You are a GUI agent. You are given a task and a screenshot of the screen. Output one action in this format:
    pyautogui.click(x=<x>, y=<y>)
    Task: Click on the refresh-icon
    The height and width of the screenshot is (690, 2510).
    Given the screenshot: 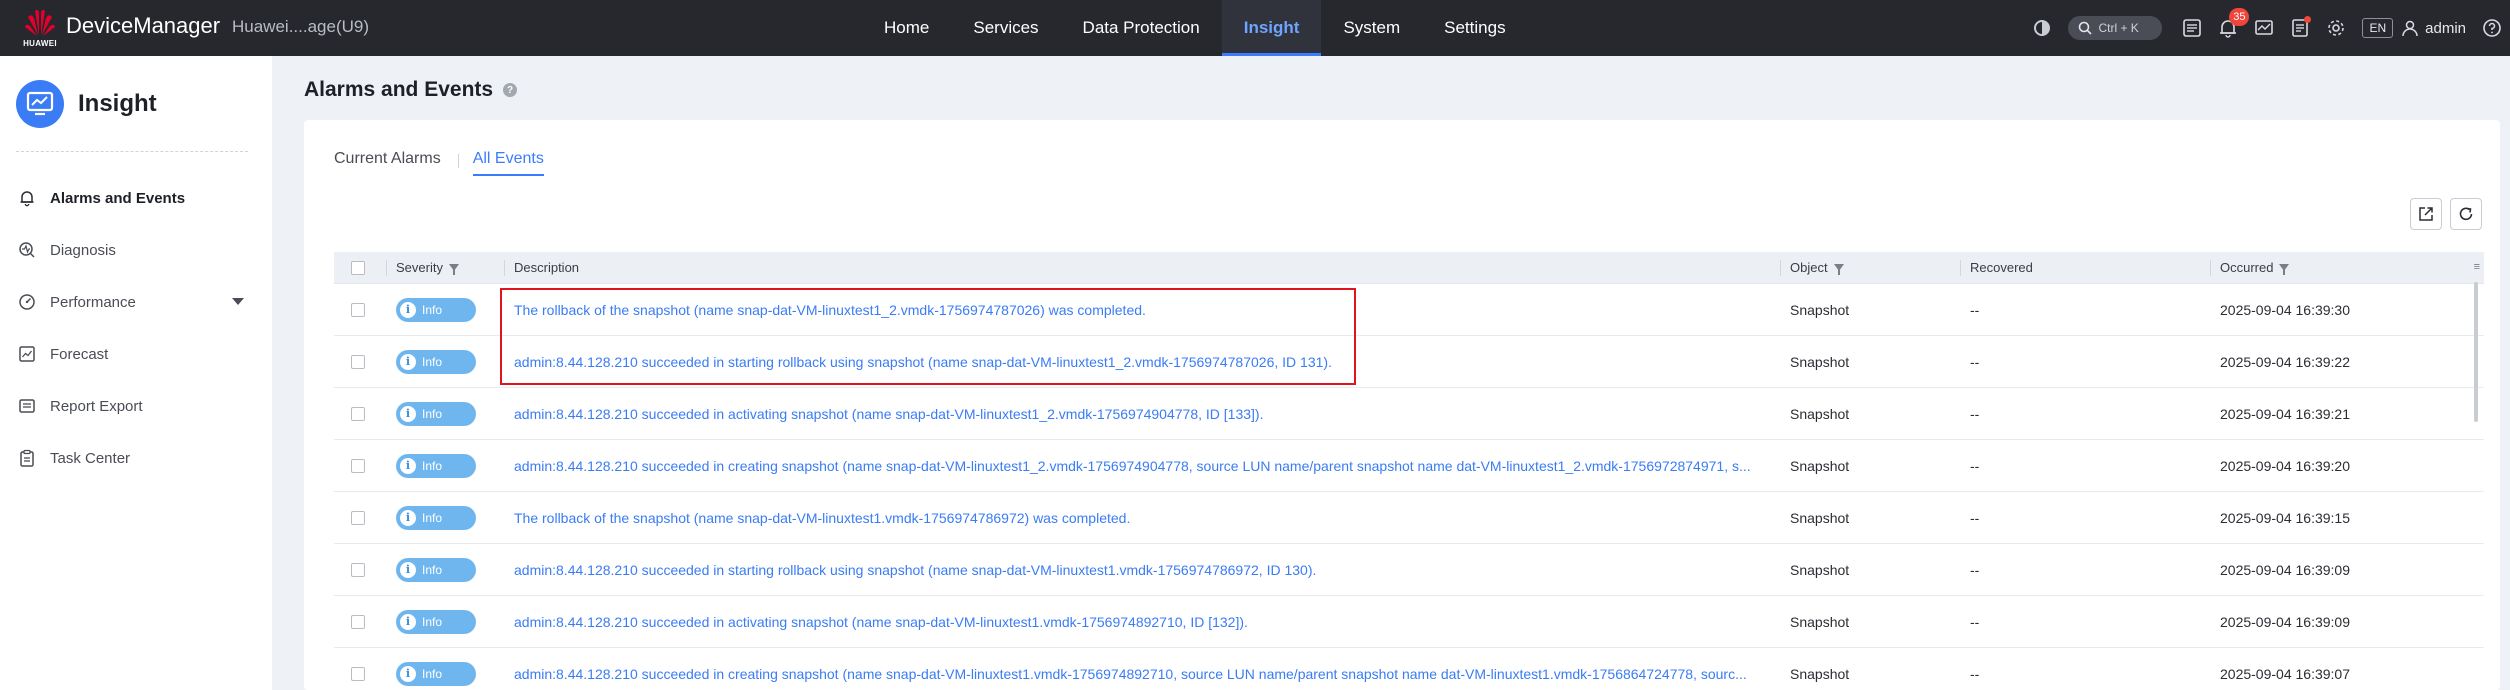 What is the action you would take?
    pyautogui.click(x=2466, y=214)
    